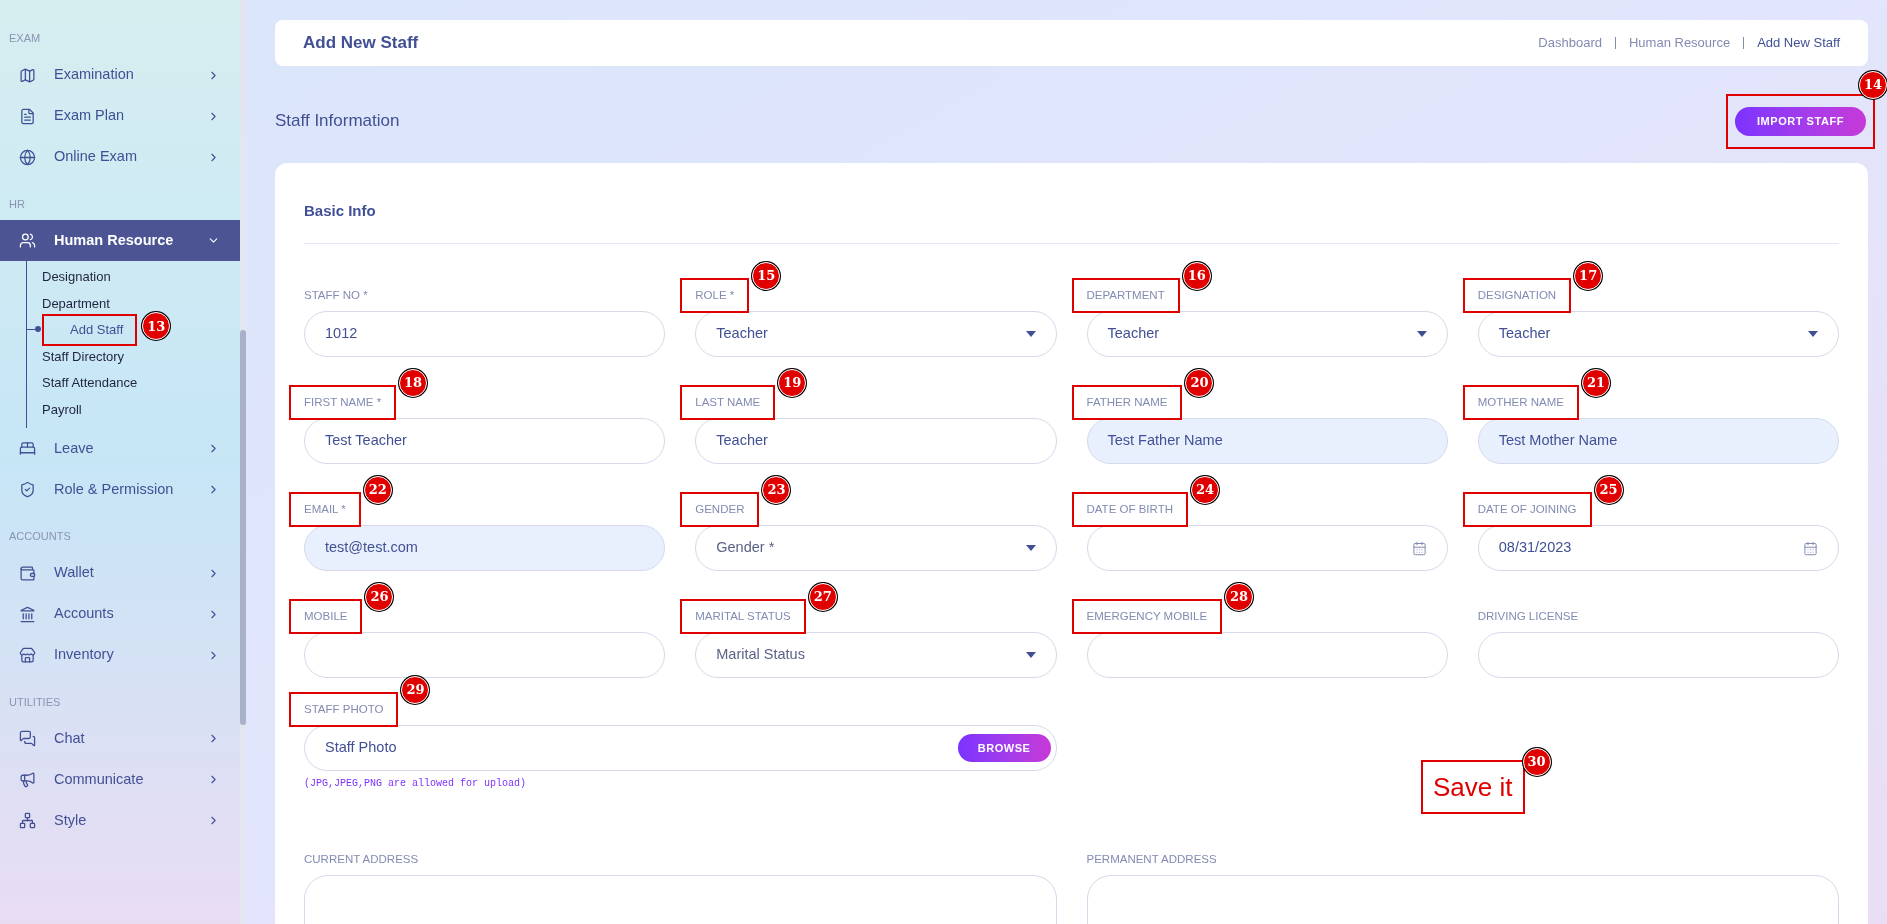 This screenshot has width=1887, height=924. I want to click on field-label: FIRST NAME *, so click(343, 402).